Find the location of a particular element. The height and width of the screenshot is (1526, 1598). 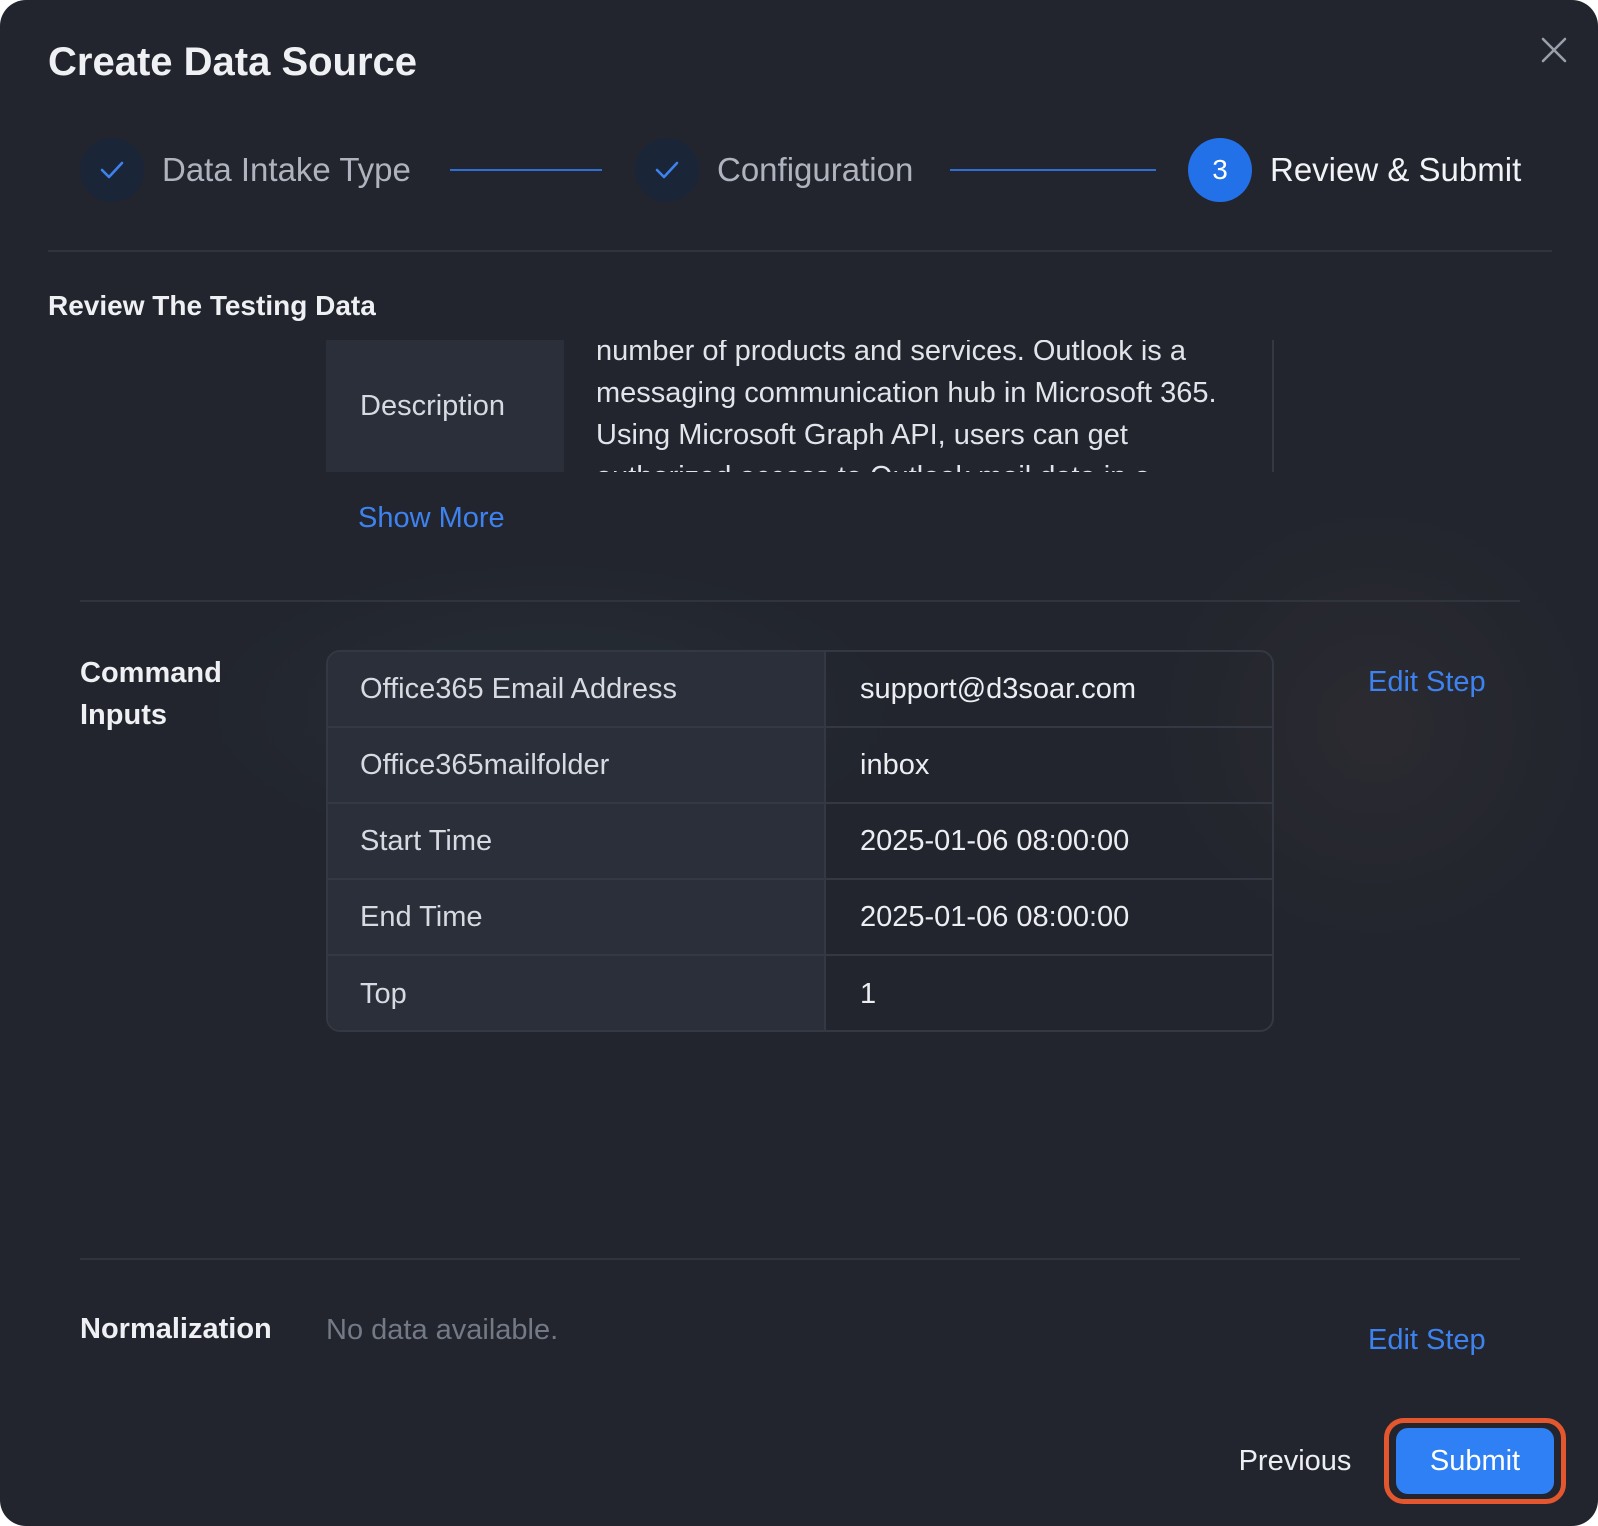

edit-step-command-inputs: Edit Step is located at coordinates (1427, 682).